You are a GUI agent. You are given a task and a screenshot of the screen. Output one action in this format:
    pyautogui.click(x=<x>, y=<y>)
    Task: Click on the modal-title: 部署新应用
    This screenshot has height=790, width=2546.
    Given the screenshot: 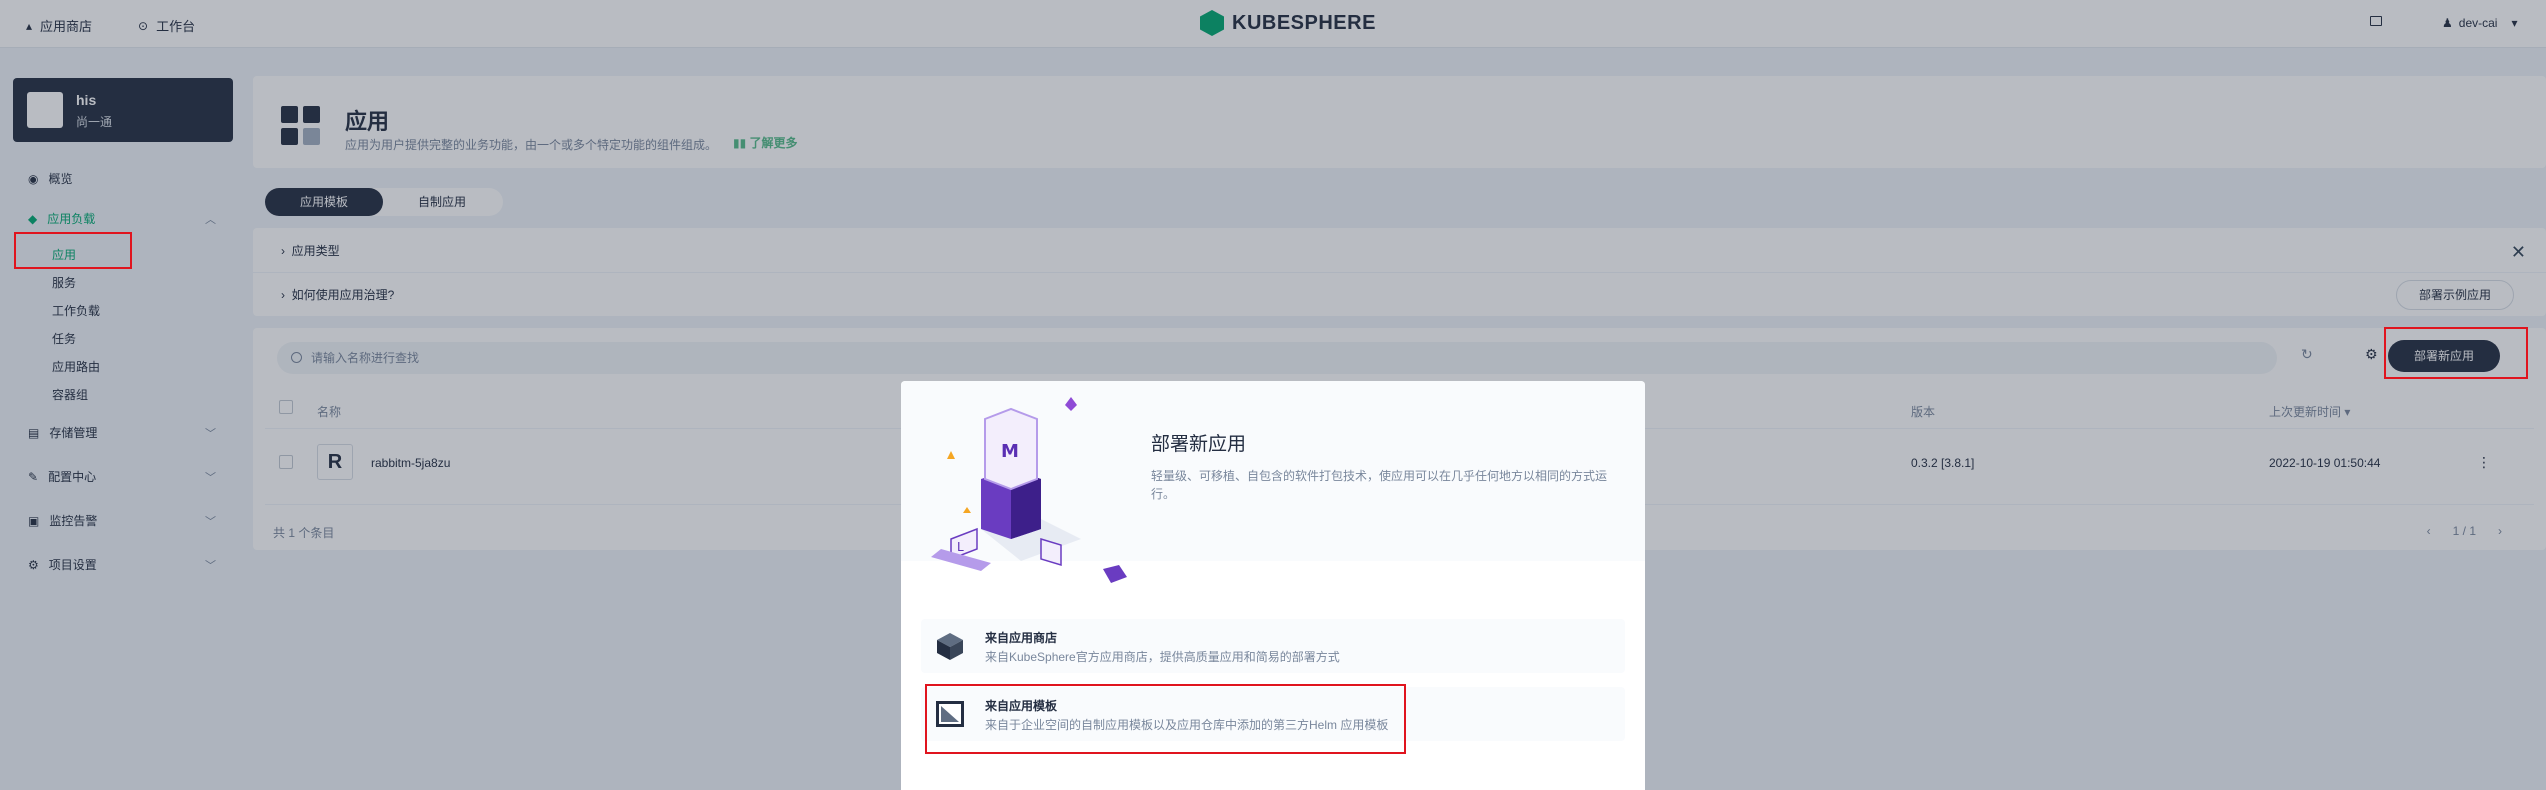 What is the action you would take?
    pyautogui.click(x=1199, y=444)
    